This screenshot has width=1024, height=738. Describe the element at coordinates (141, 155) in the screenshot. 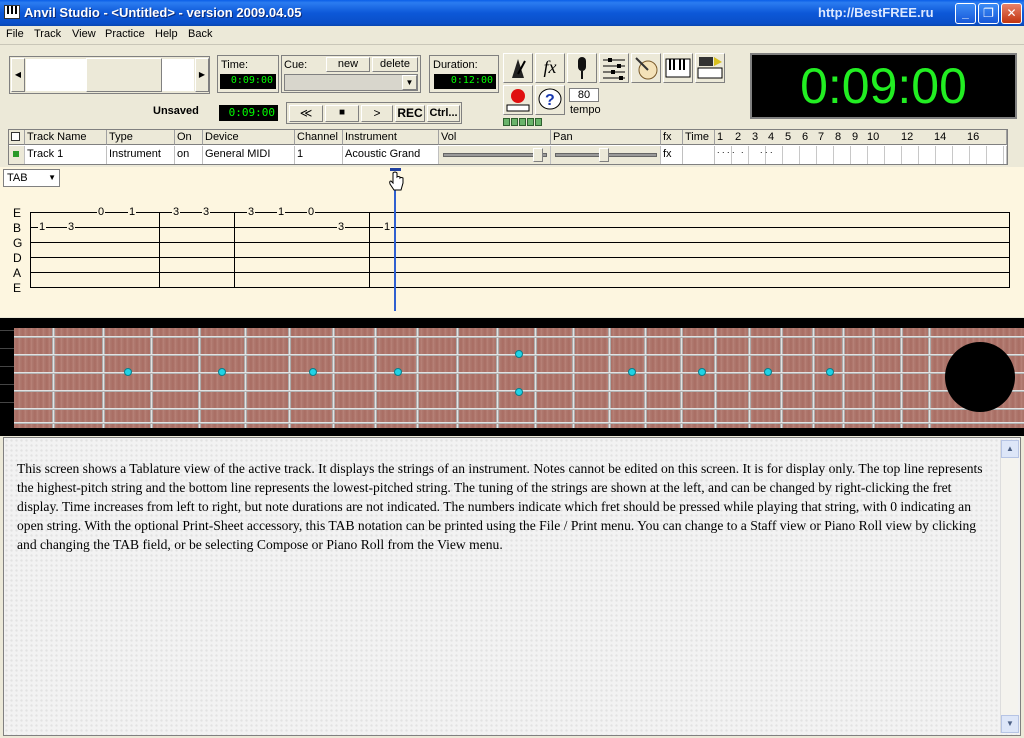

I see `track-type-cell: Instrument` at that location.